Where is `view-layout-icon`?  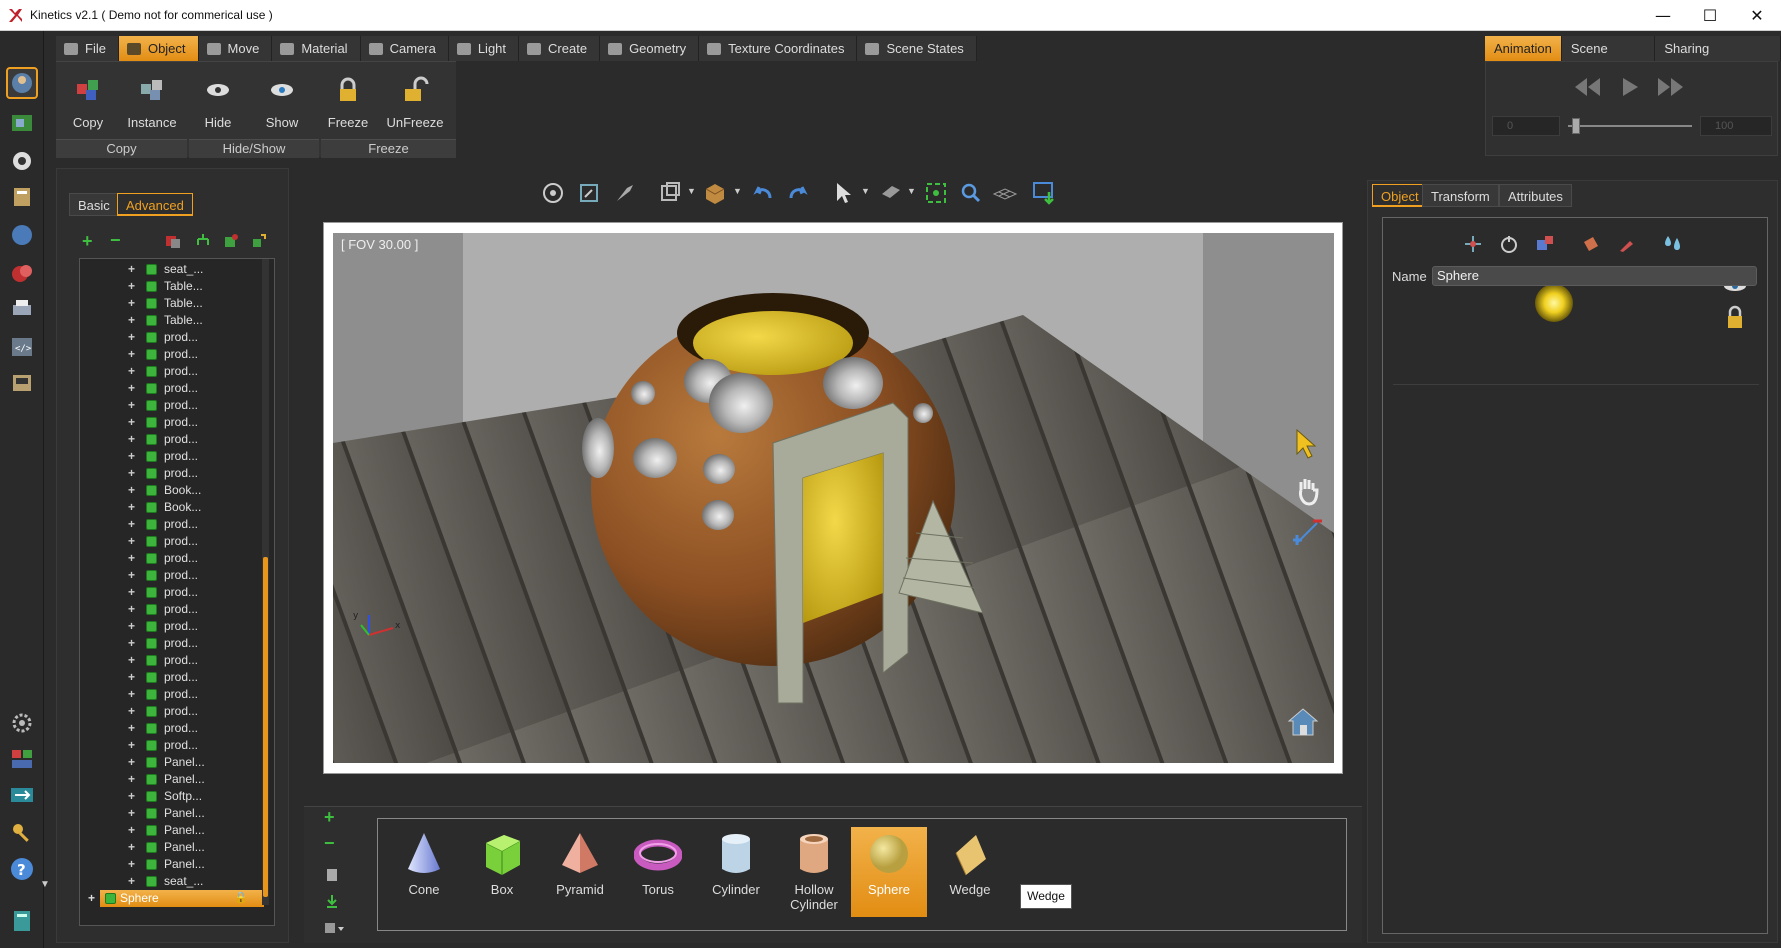
view-layout-icon is located at coordinates (671, 193).